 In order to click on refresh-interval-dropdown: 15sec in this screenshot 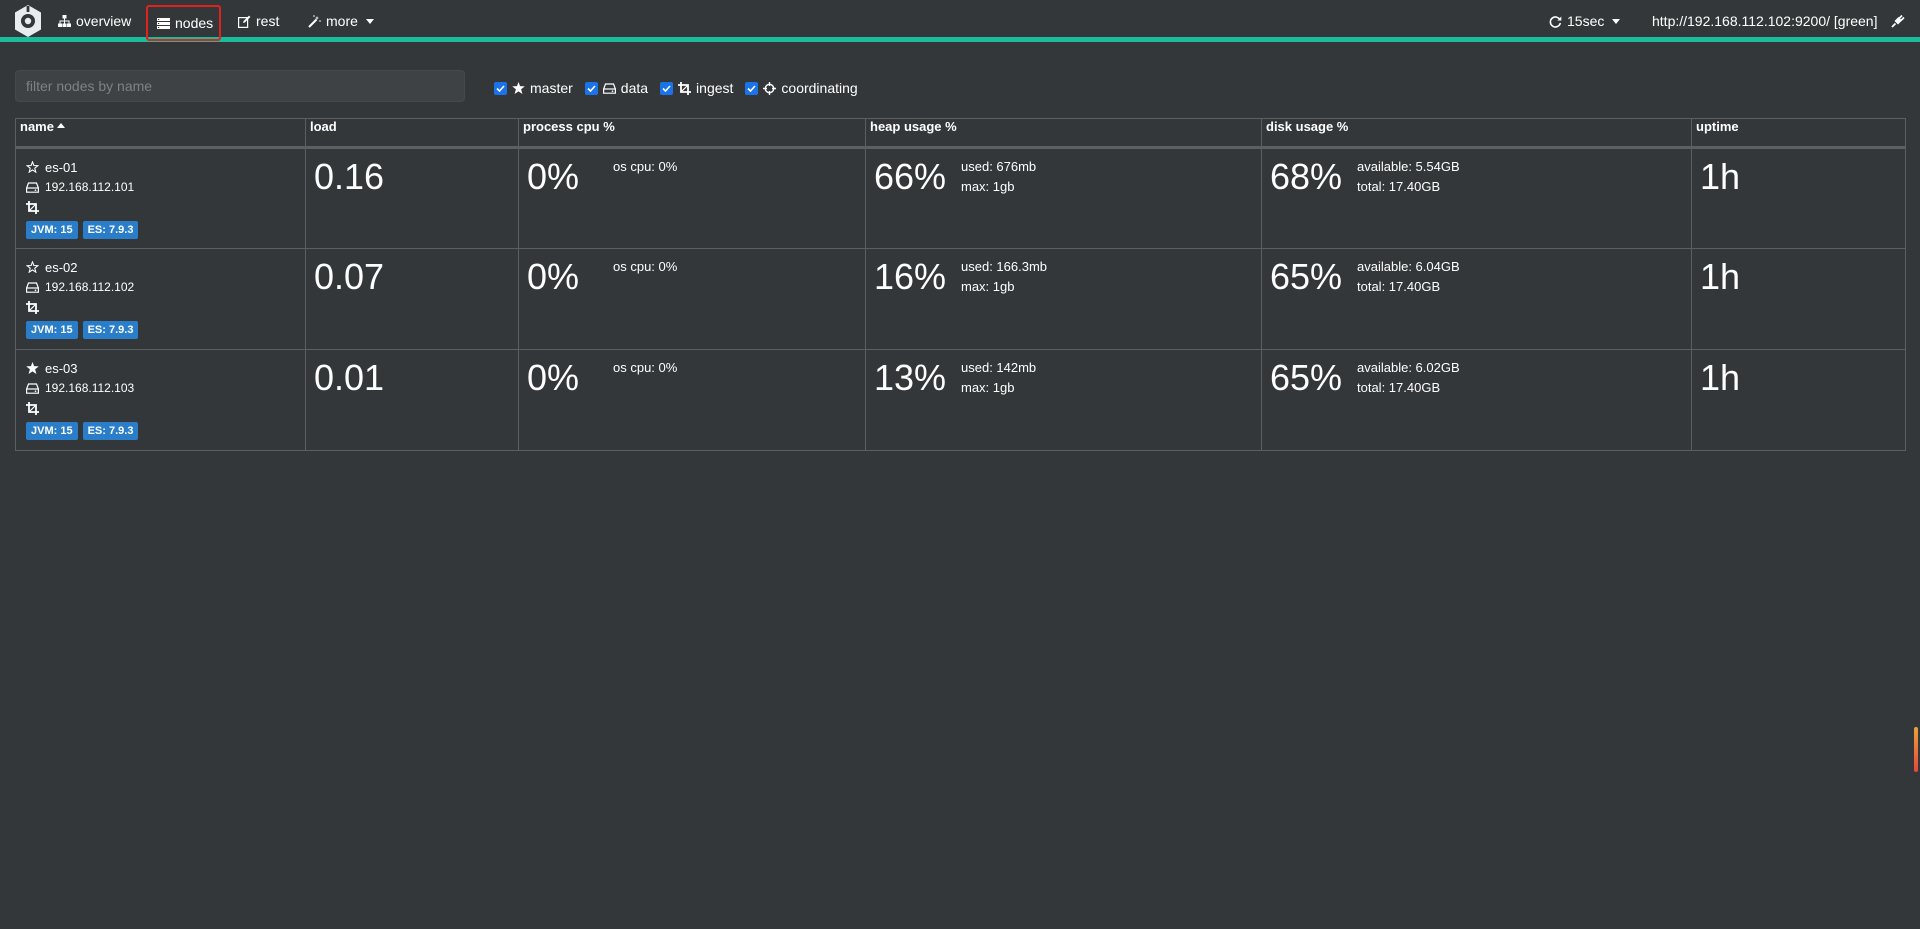, I will do `click(1584, 21)`.